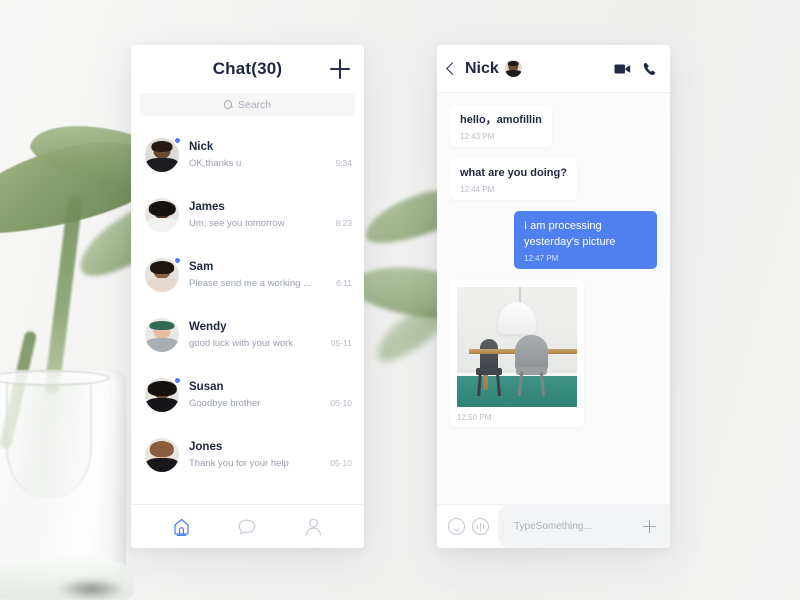 This screenshot has width=800, height=600. I want to click on message-time: 12:47 PM, so click(541, 258).